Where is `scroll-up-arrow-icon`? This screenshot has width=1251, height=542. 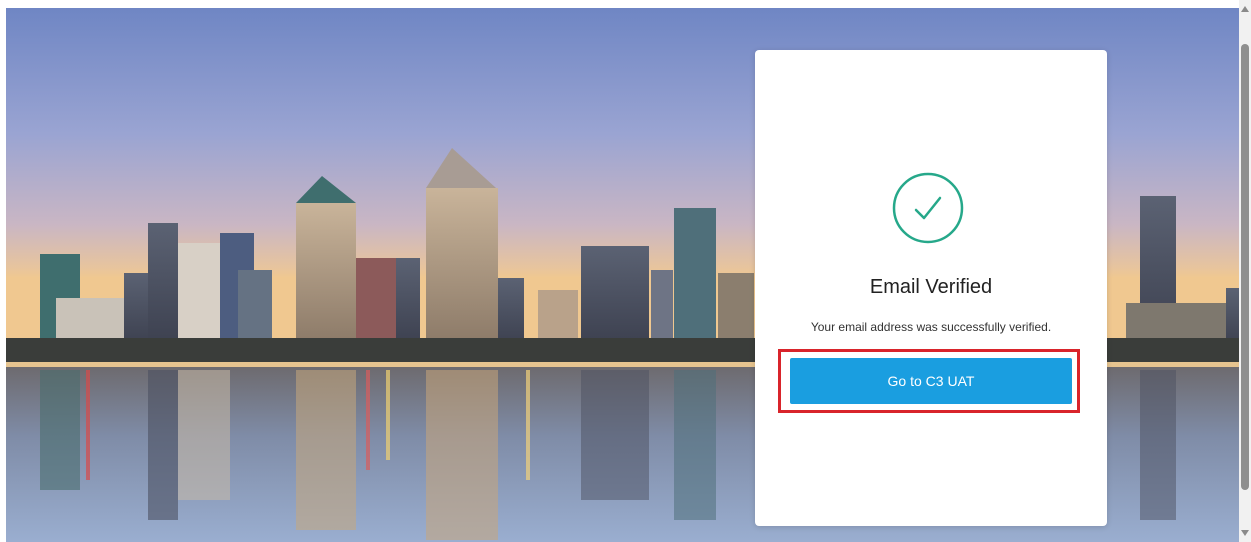 scroll-up-arrow-icon is located at coordinates (1245, 9).